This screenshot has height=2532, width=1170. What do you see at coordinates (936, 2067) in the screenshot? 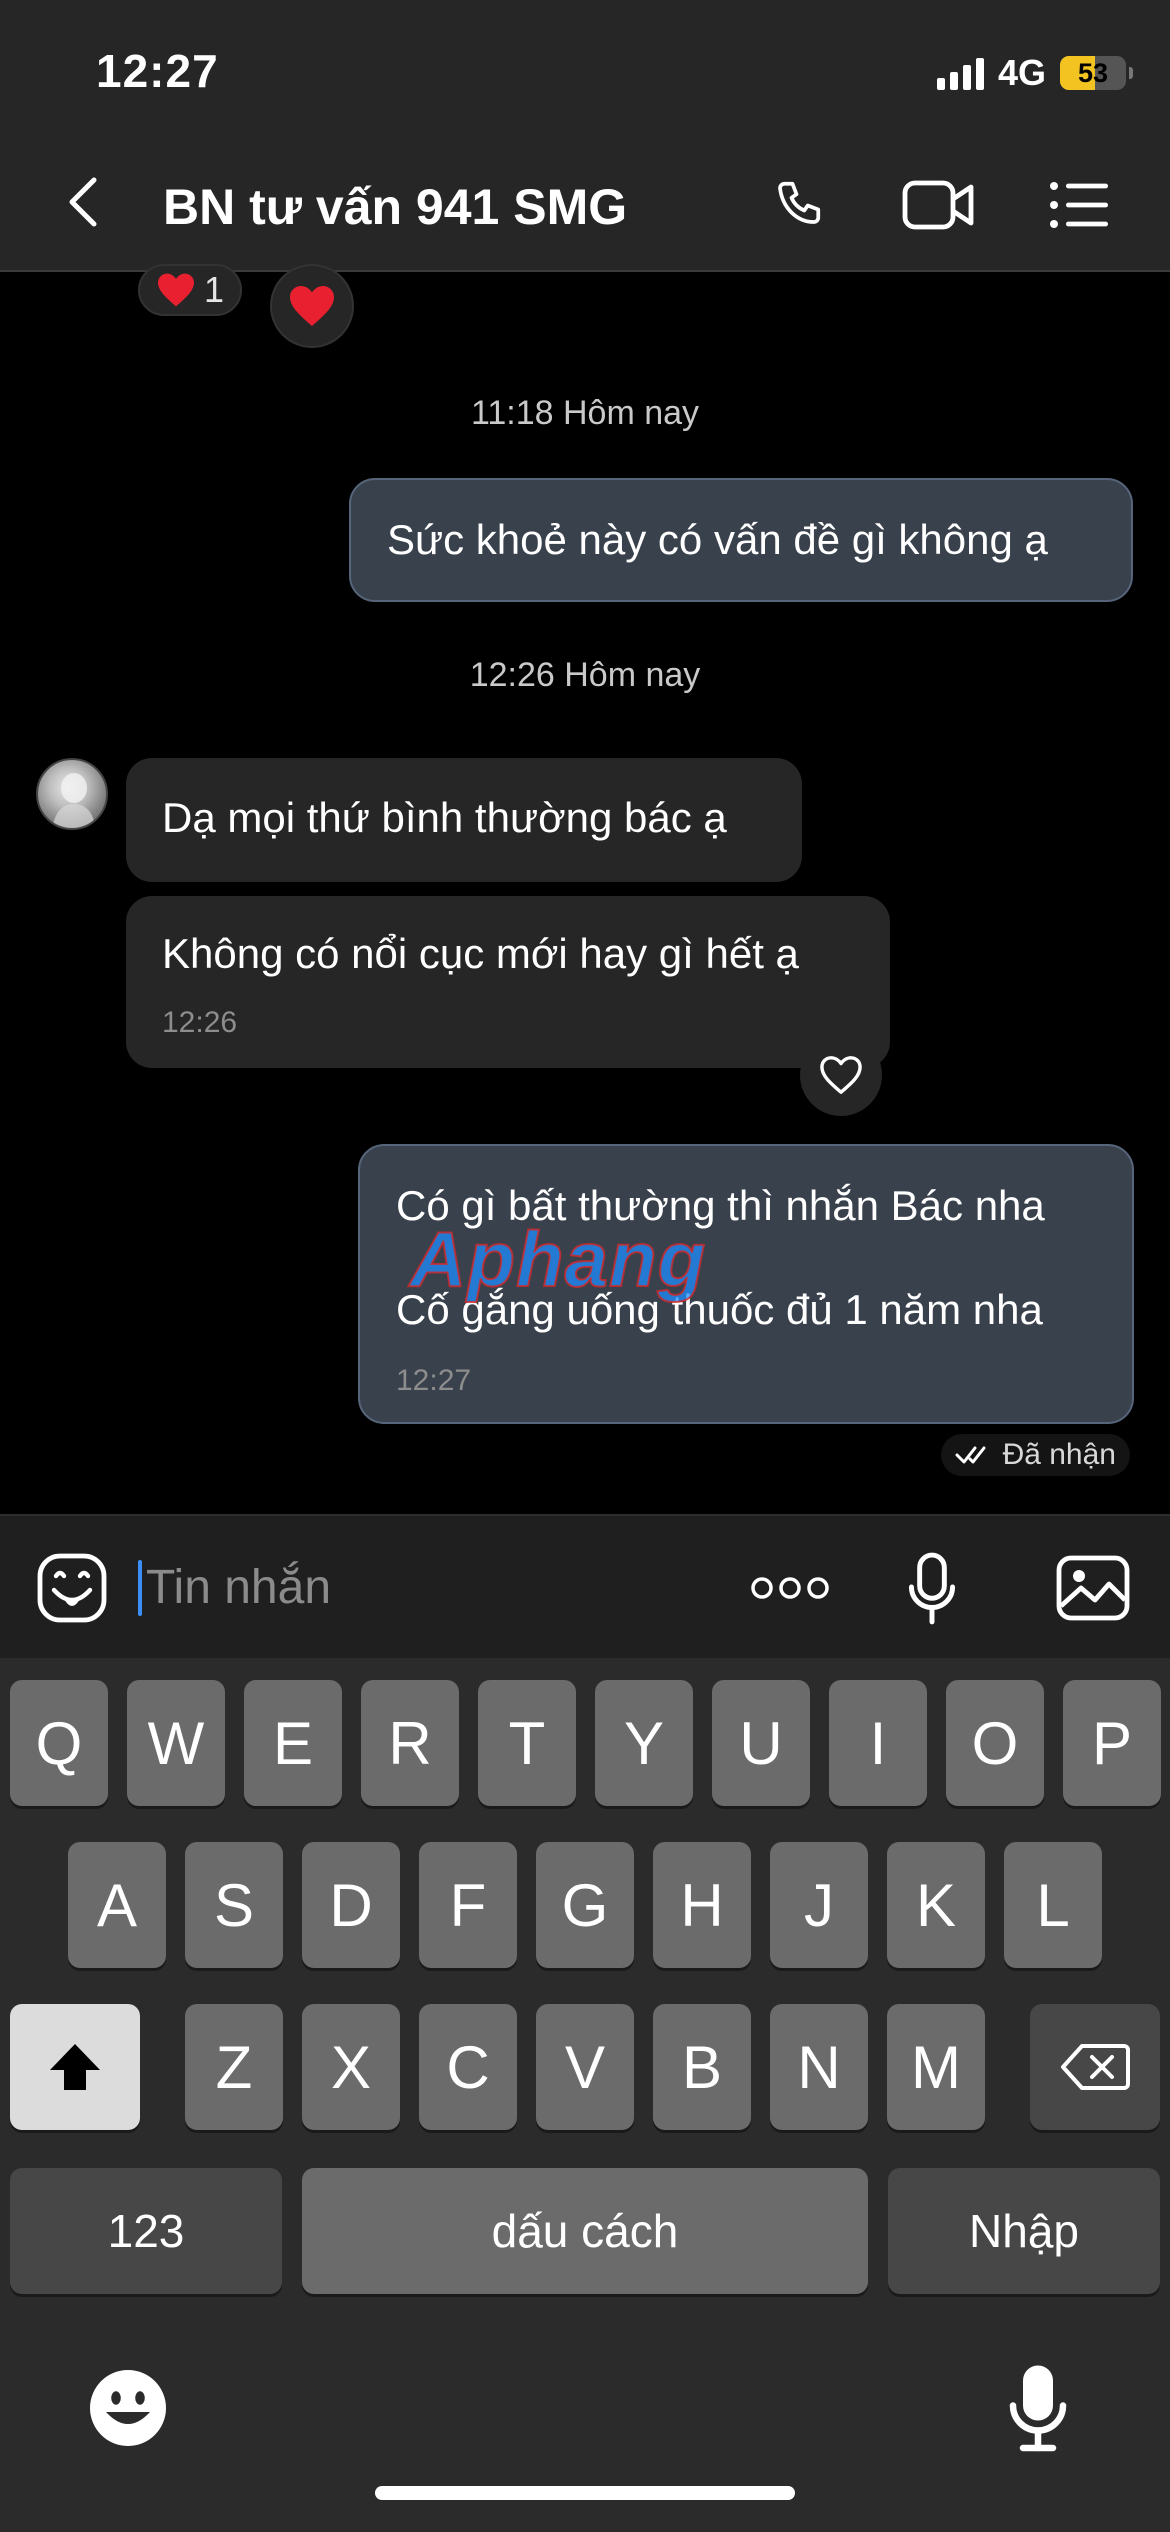
I see `key-m: M` at bounding box center [936, 2067].